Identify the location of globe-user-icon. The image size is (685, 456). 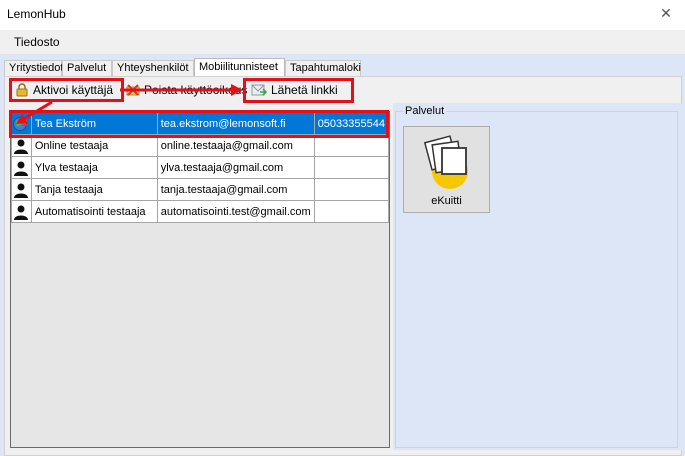
(21, 124).